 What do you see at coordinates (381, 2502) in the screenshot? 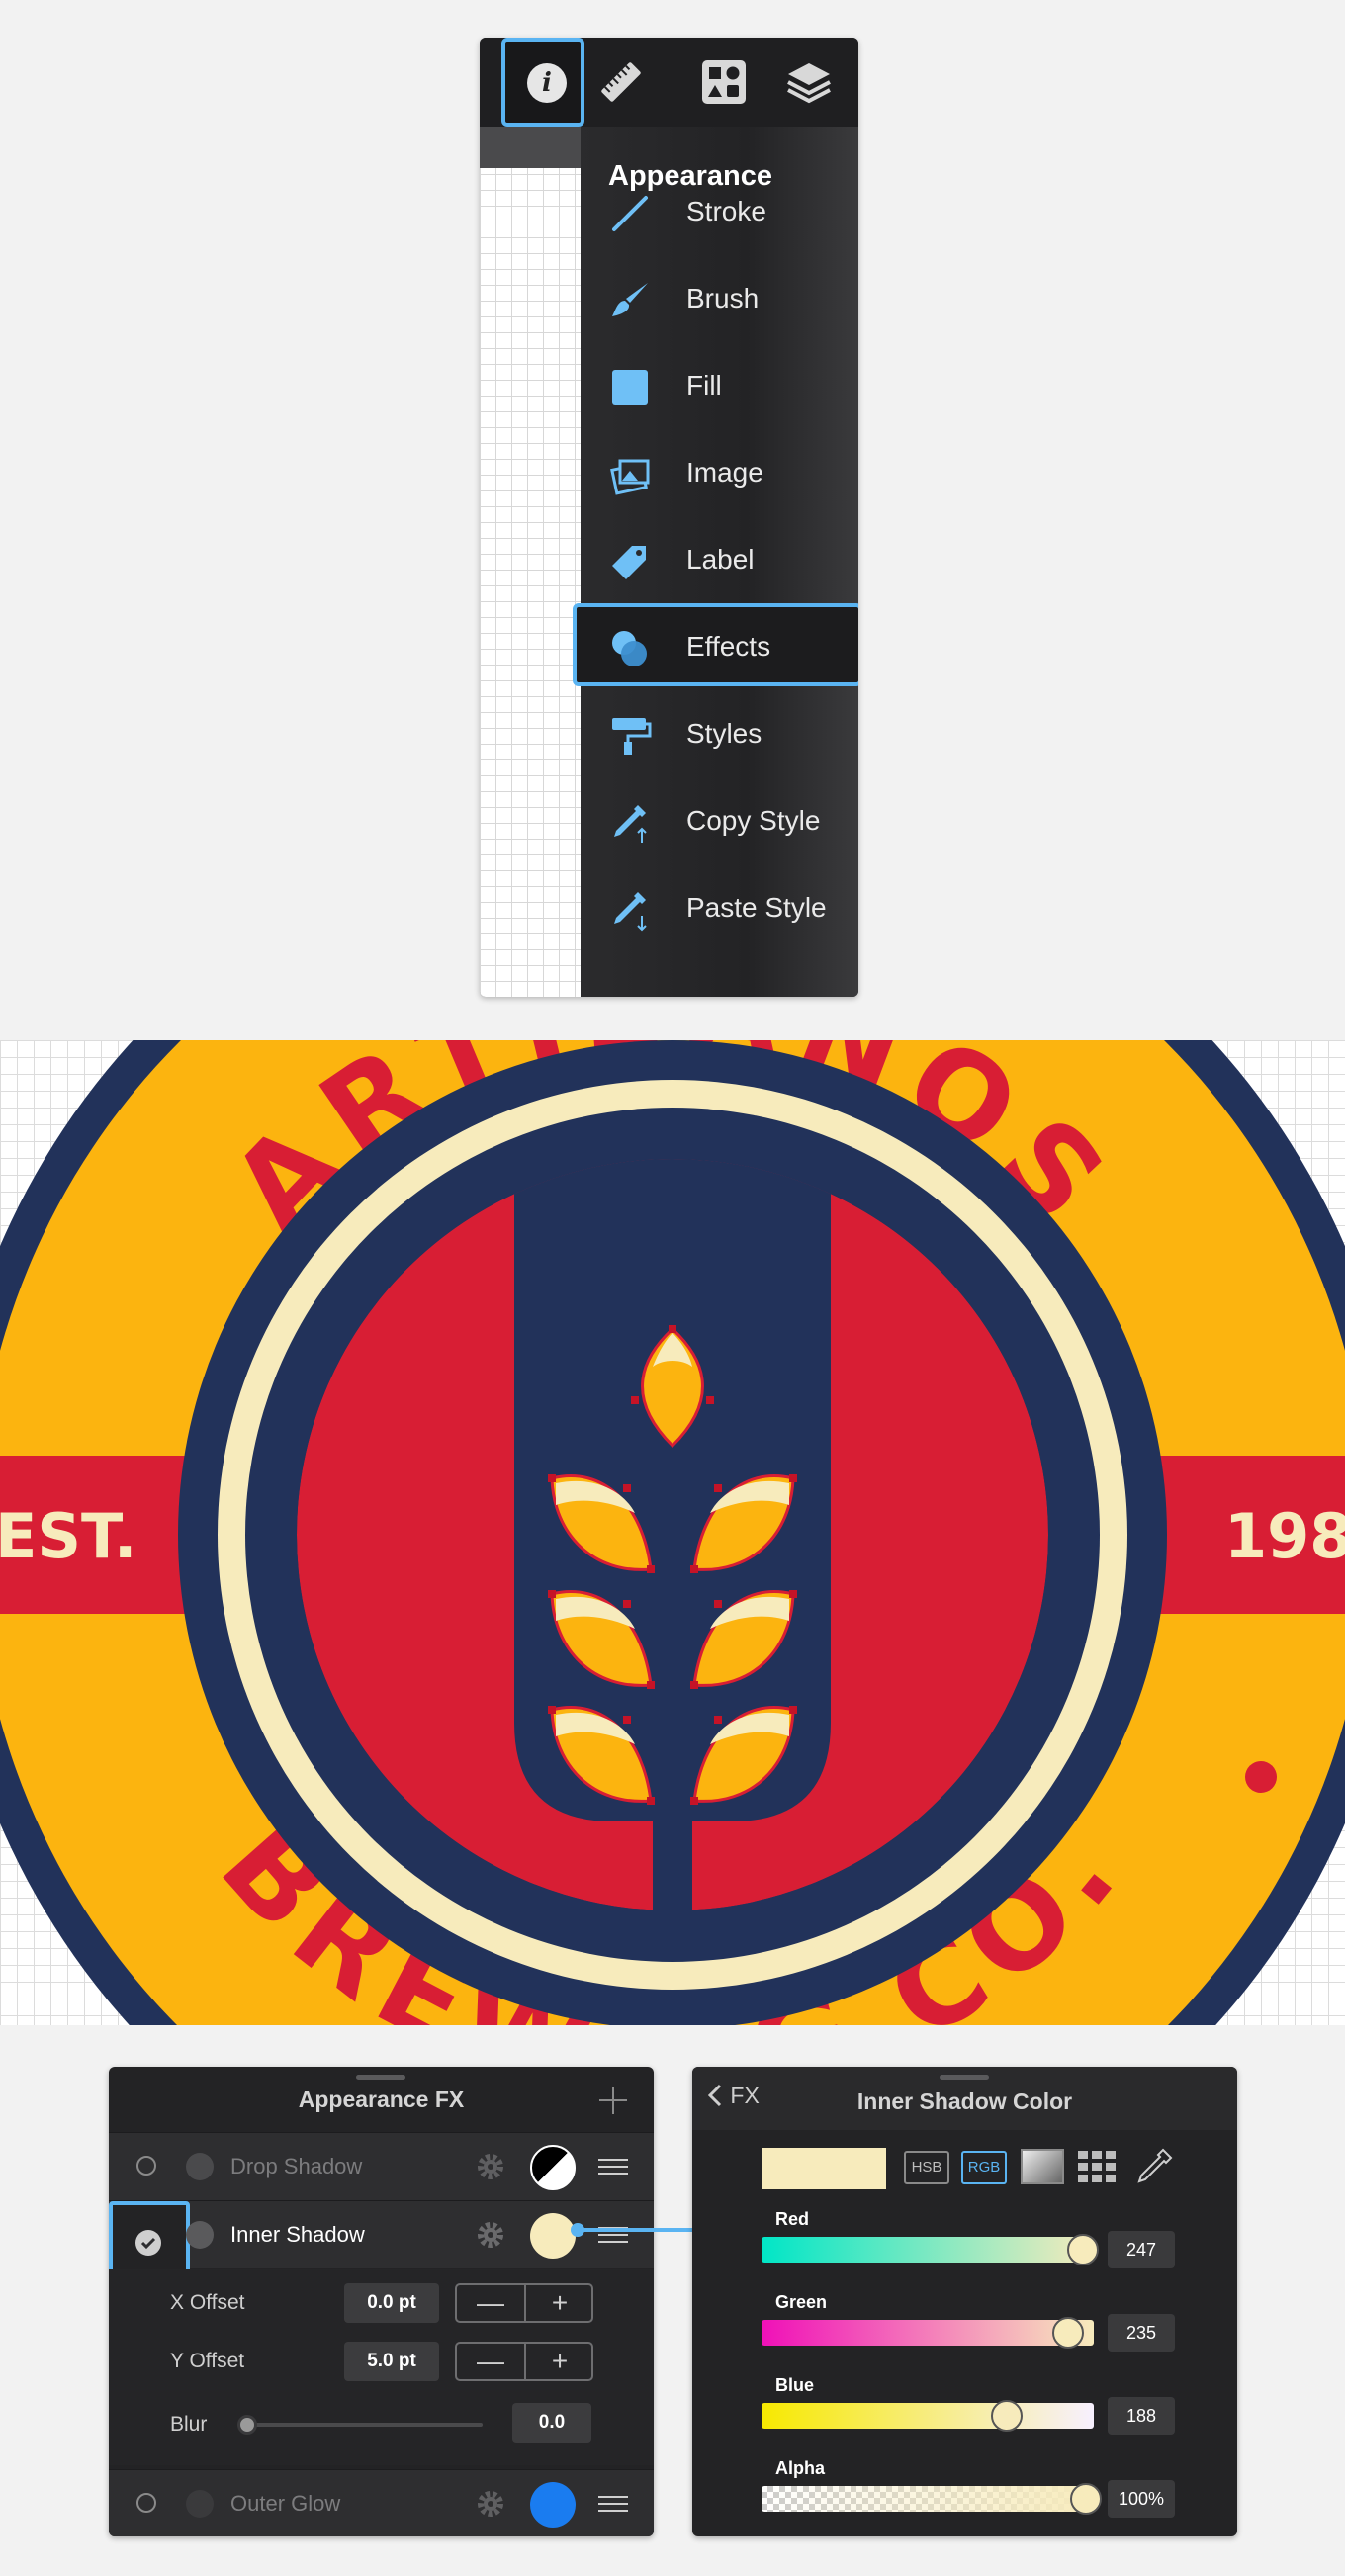
I see `fx-row-outer-glow: Outer Glow` at bounding box center [381, 2502].